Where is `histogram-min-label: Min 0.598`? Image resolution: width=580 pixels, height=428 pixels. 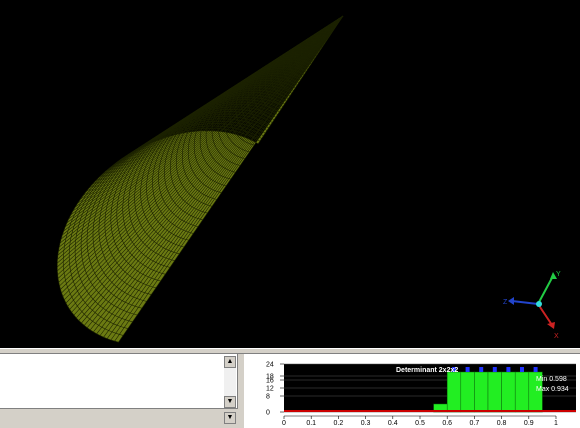
histogram-min-label: Min 0.598 is located at coordinates (551, 379).